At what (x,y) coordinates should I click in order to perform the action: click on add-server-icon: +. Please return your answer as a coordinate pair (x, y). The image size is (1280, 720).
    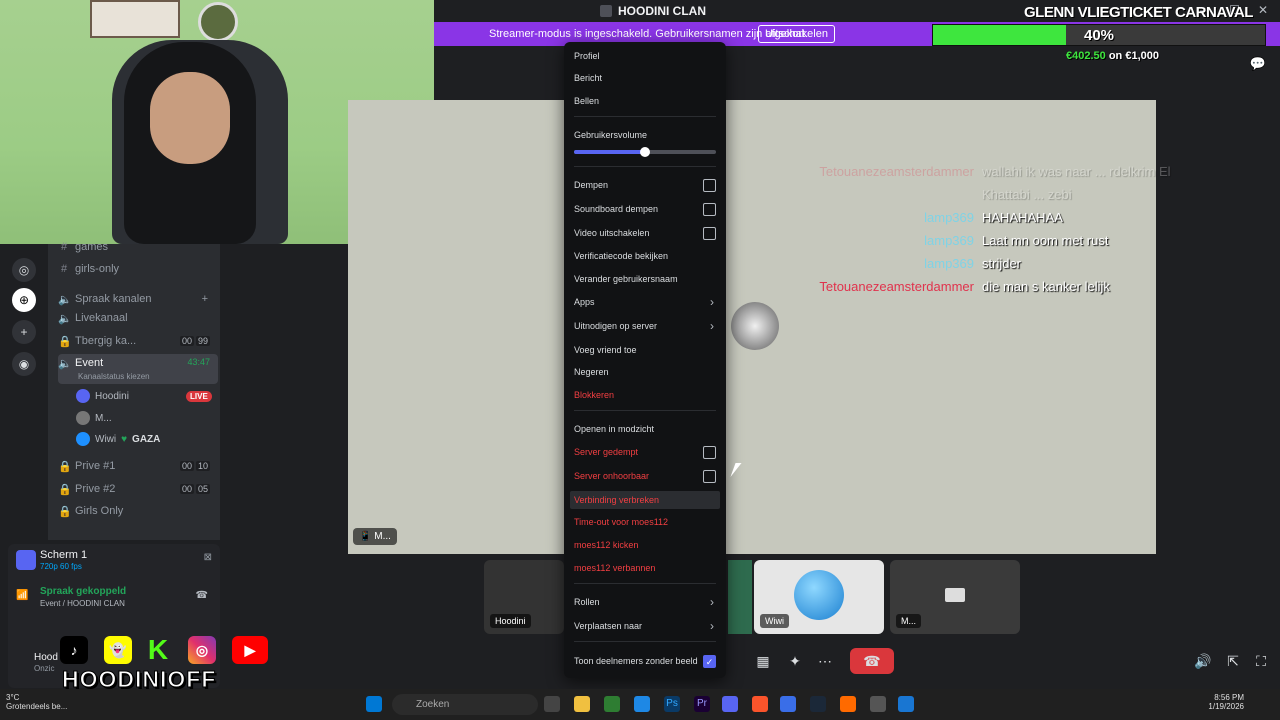
    Looking at the image, I should click on (24, 332).